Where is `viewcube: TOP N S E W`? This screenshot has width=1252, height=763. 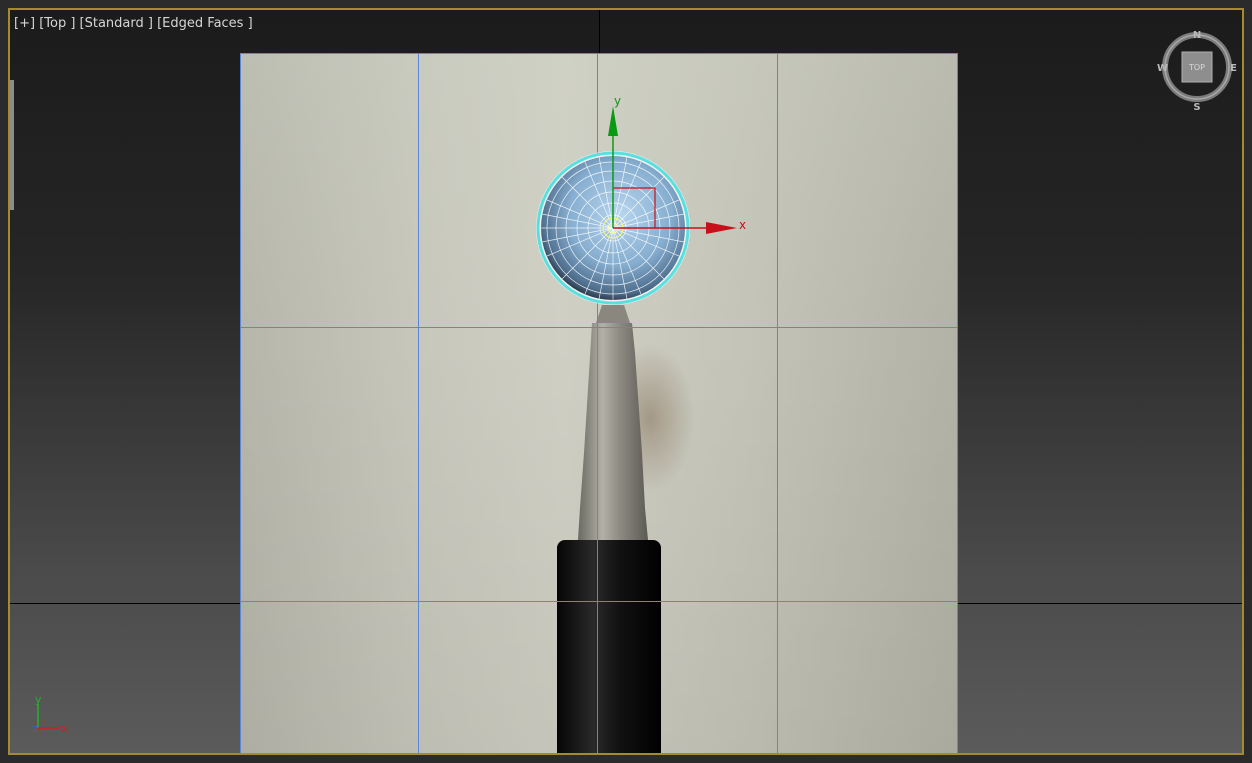
viewcube: TOP N S E W is located at coordinates (1197, 69).